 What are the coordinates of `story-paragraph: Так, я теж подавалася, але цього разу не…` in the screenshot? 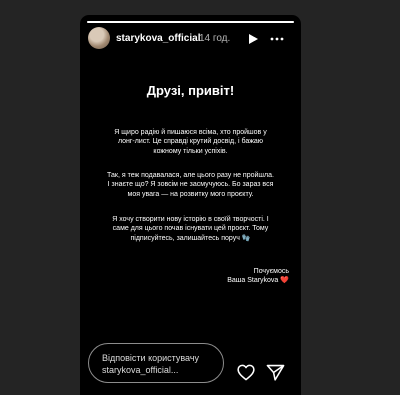 It's located at (190, 185).